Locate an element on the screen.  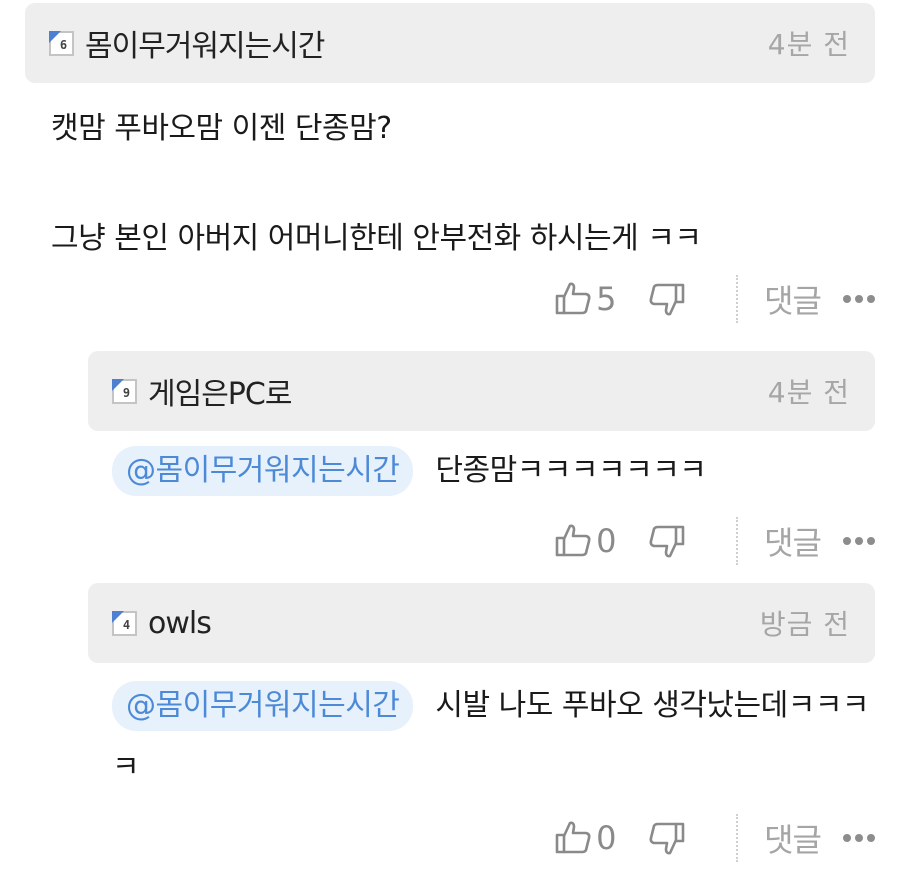
level-badge-icon: 9 is located at coordinates (124, 391).